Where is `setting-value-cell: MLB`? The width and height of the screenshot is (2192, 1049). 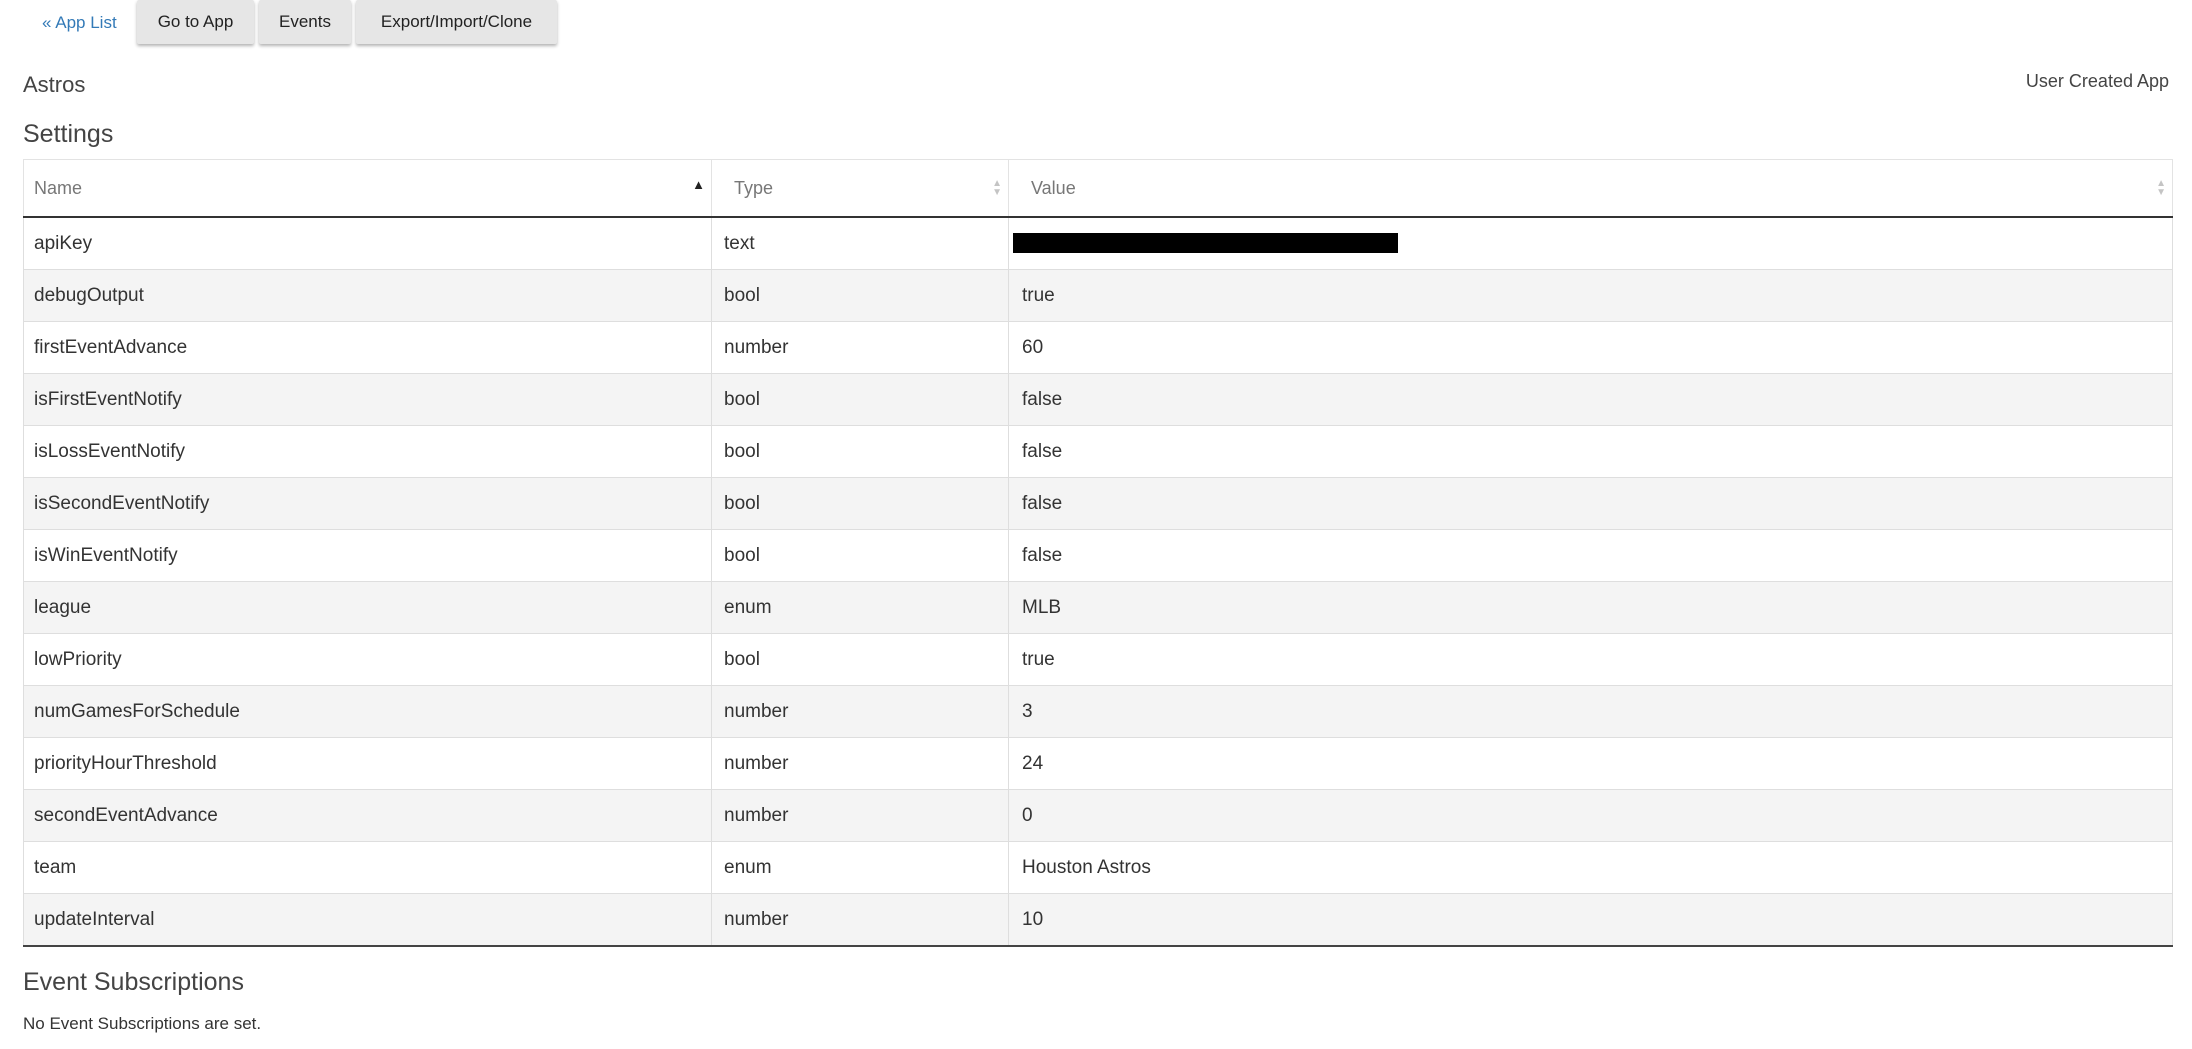
setting-value-cell: MLB is located at coordinates (1590, 607).